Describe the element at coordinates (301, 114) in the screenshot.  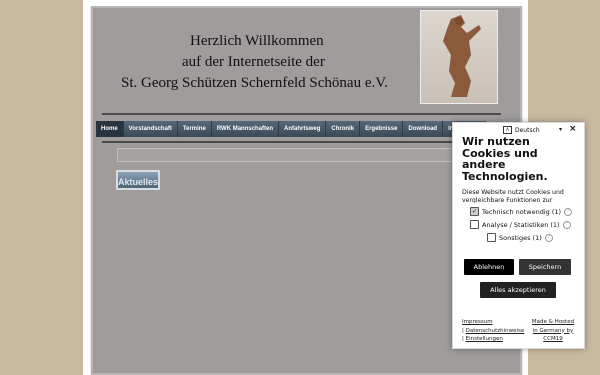
I see `header-divider` at that location.